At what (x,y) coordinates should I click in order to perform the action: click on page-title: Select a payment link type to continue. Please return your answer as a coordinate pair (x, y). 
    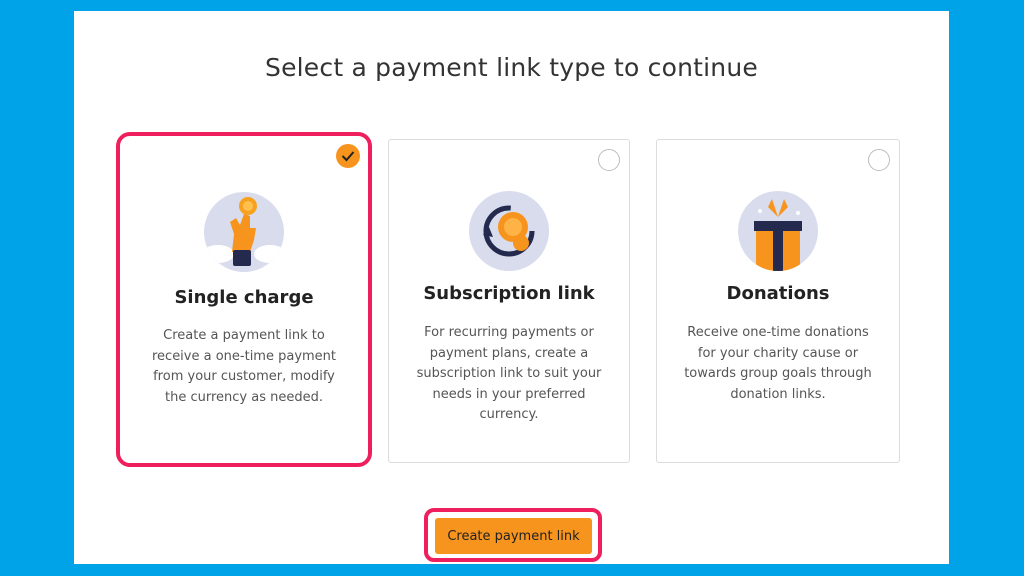
    Looking at the image, I should click on (511, 67).